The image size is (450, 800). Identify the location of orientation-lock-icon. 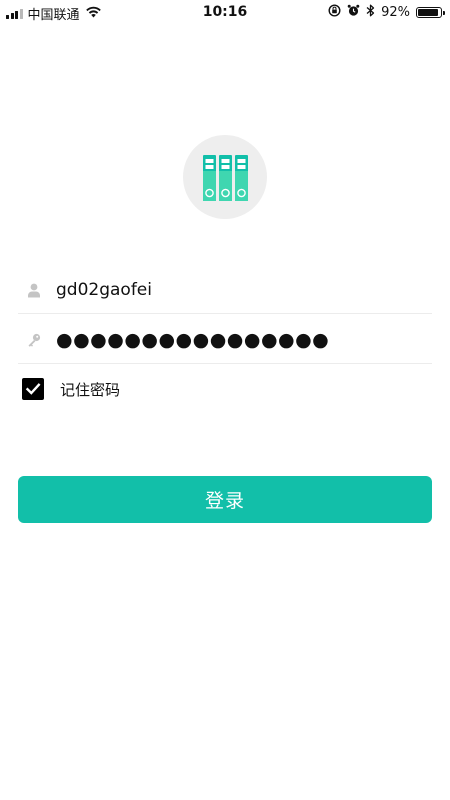
(334, 12).